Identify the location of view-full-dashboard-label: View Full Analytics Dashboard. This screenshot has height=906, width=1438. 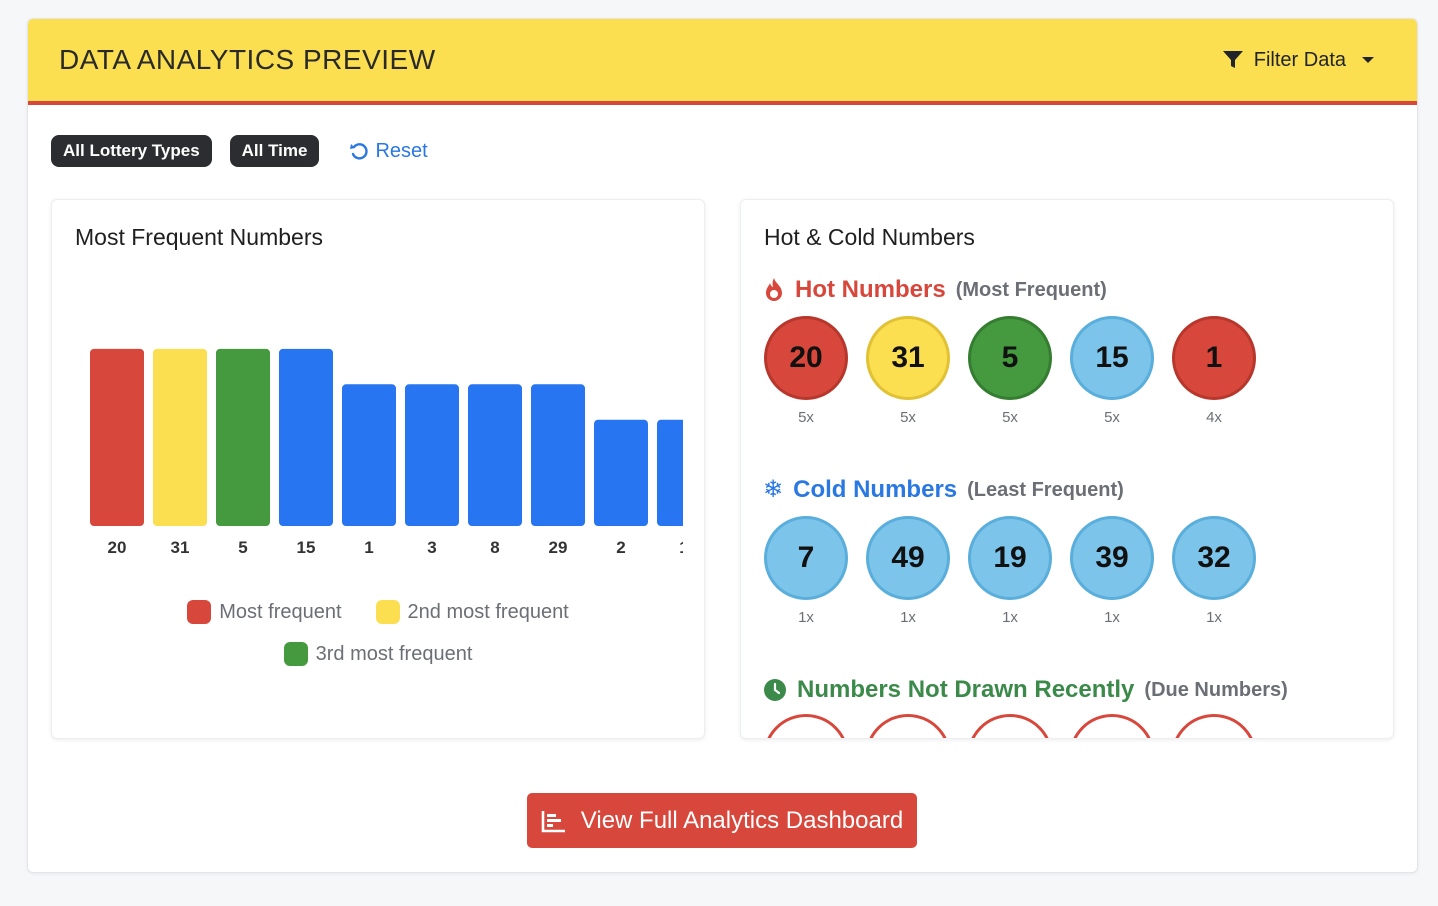
(742, 820).